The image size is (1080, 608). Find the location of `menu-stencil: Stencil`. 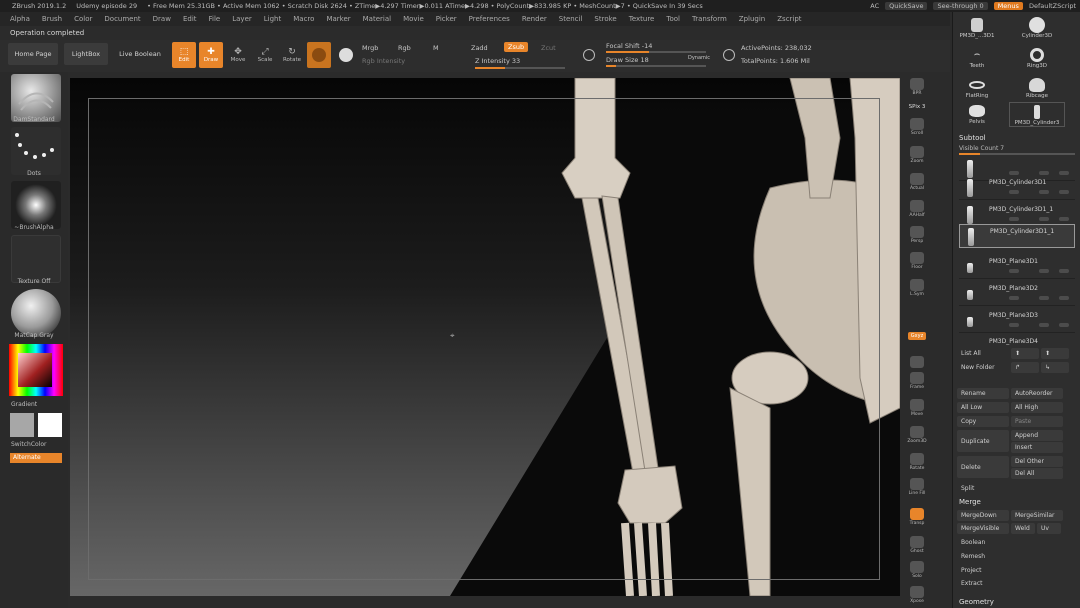

menu-stencil: Stencil is located at coordinates (571, 19).